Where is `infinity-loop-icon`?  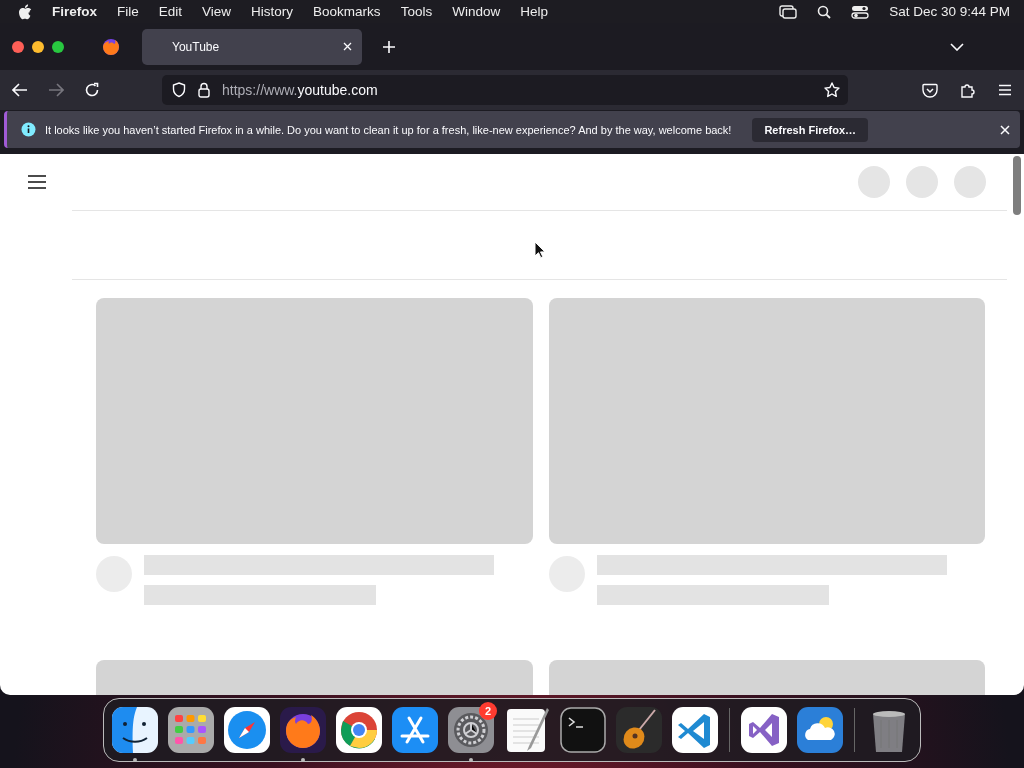
infinity-loop-icon is located at coordinates (764, 730).